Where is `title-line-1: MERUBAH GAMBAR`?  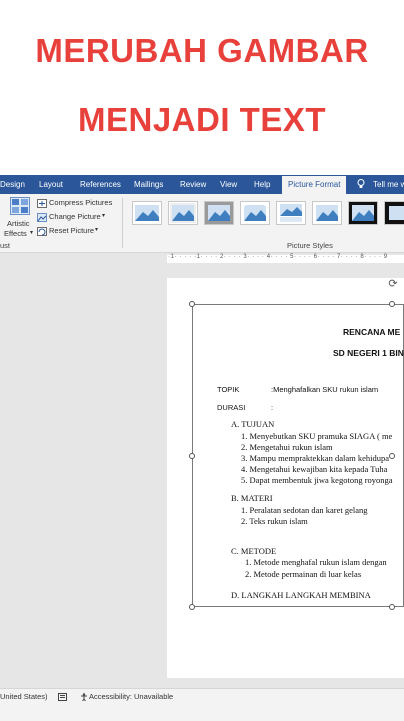
title-line-1: MERUBAH GAMBAR is located at coordinates (202, 50).